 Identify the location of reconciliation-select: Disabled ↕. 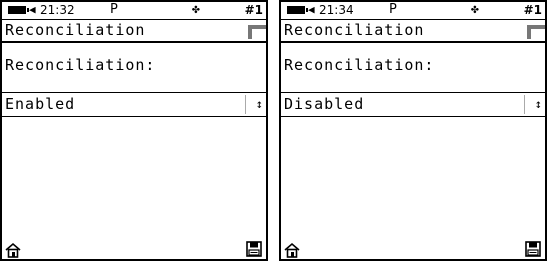
(413, 104).